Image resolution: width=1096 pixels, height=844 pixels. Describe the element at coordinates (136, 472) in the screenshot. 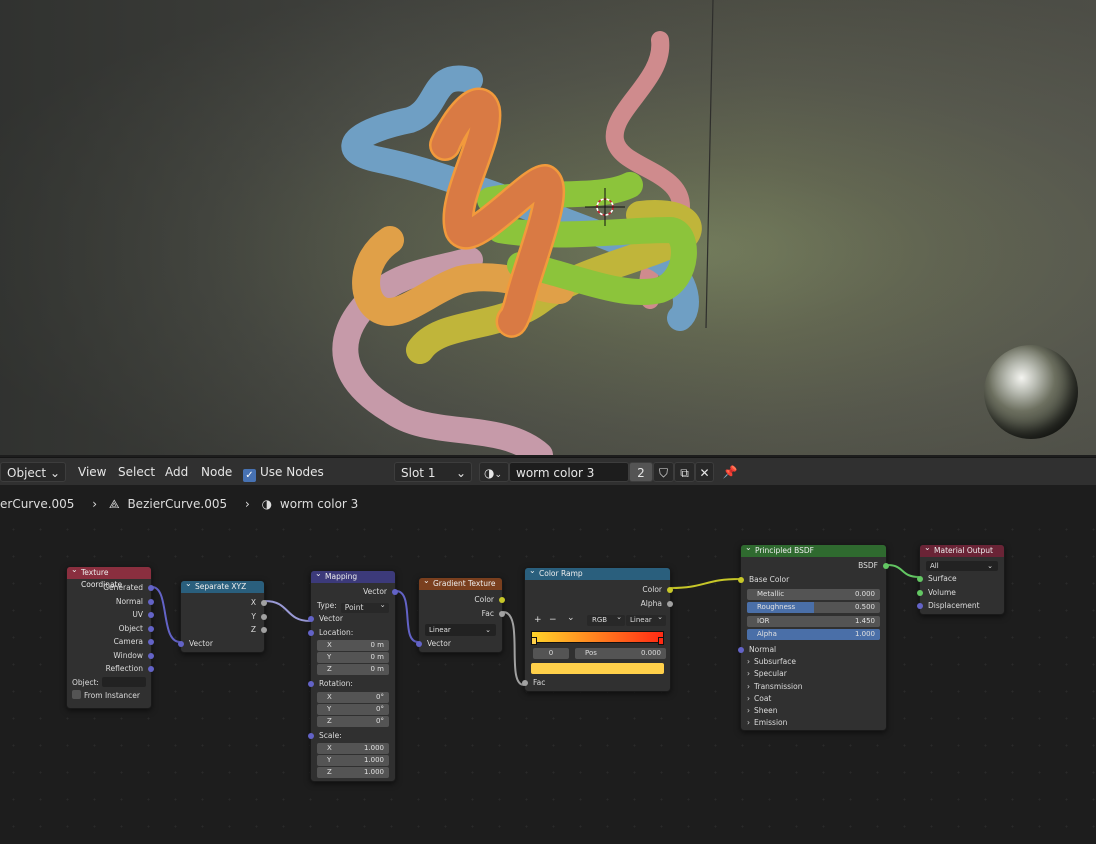

I see `menu-select: Select` at that location.